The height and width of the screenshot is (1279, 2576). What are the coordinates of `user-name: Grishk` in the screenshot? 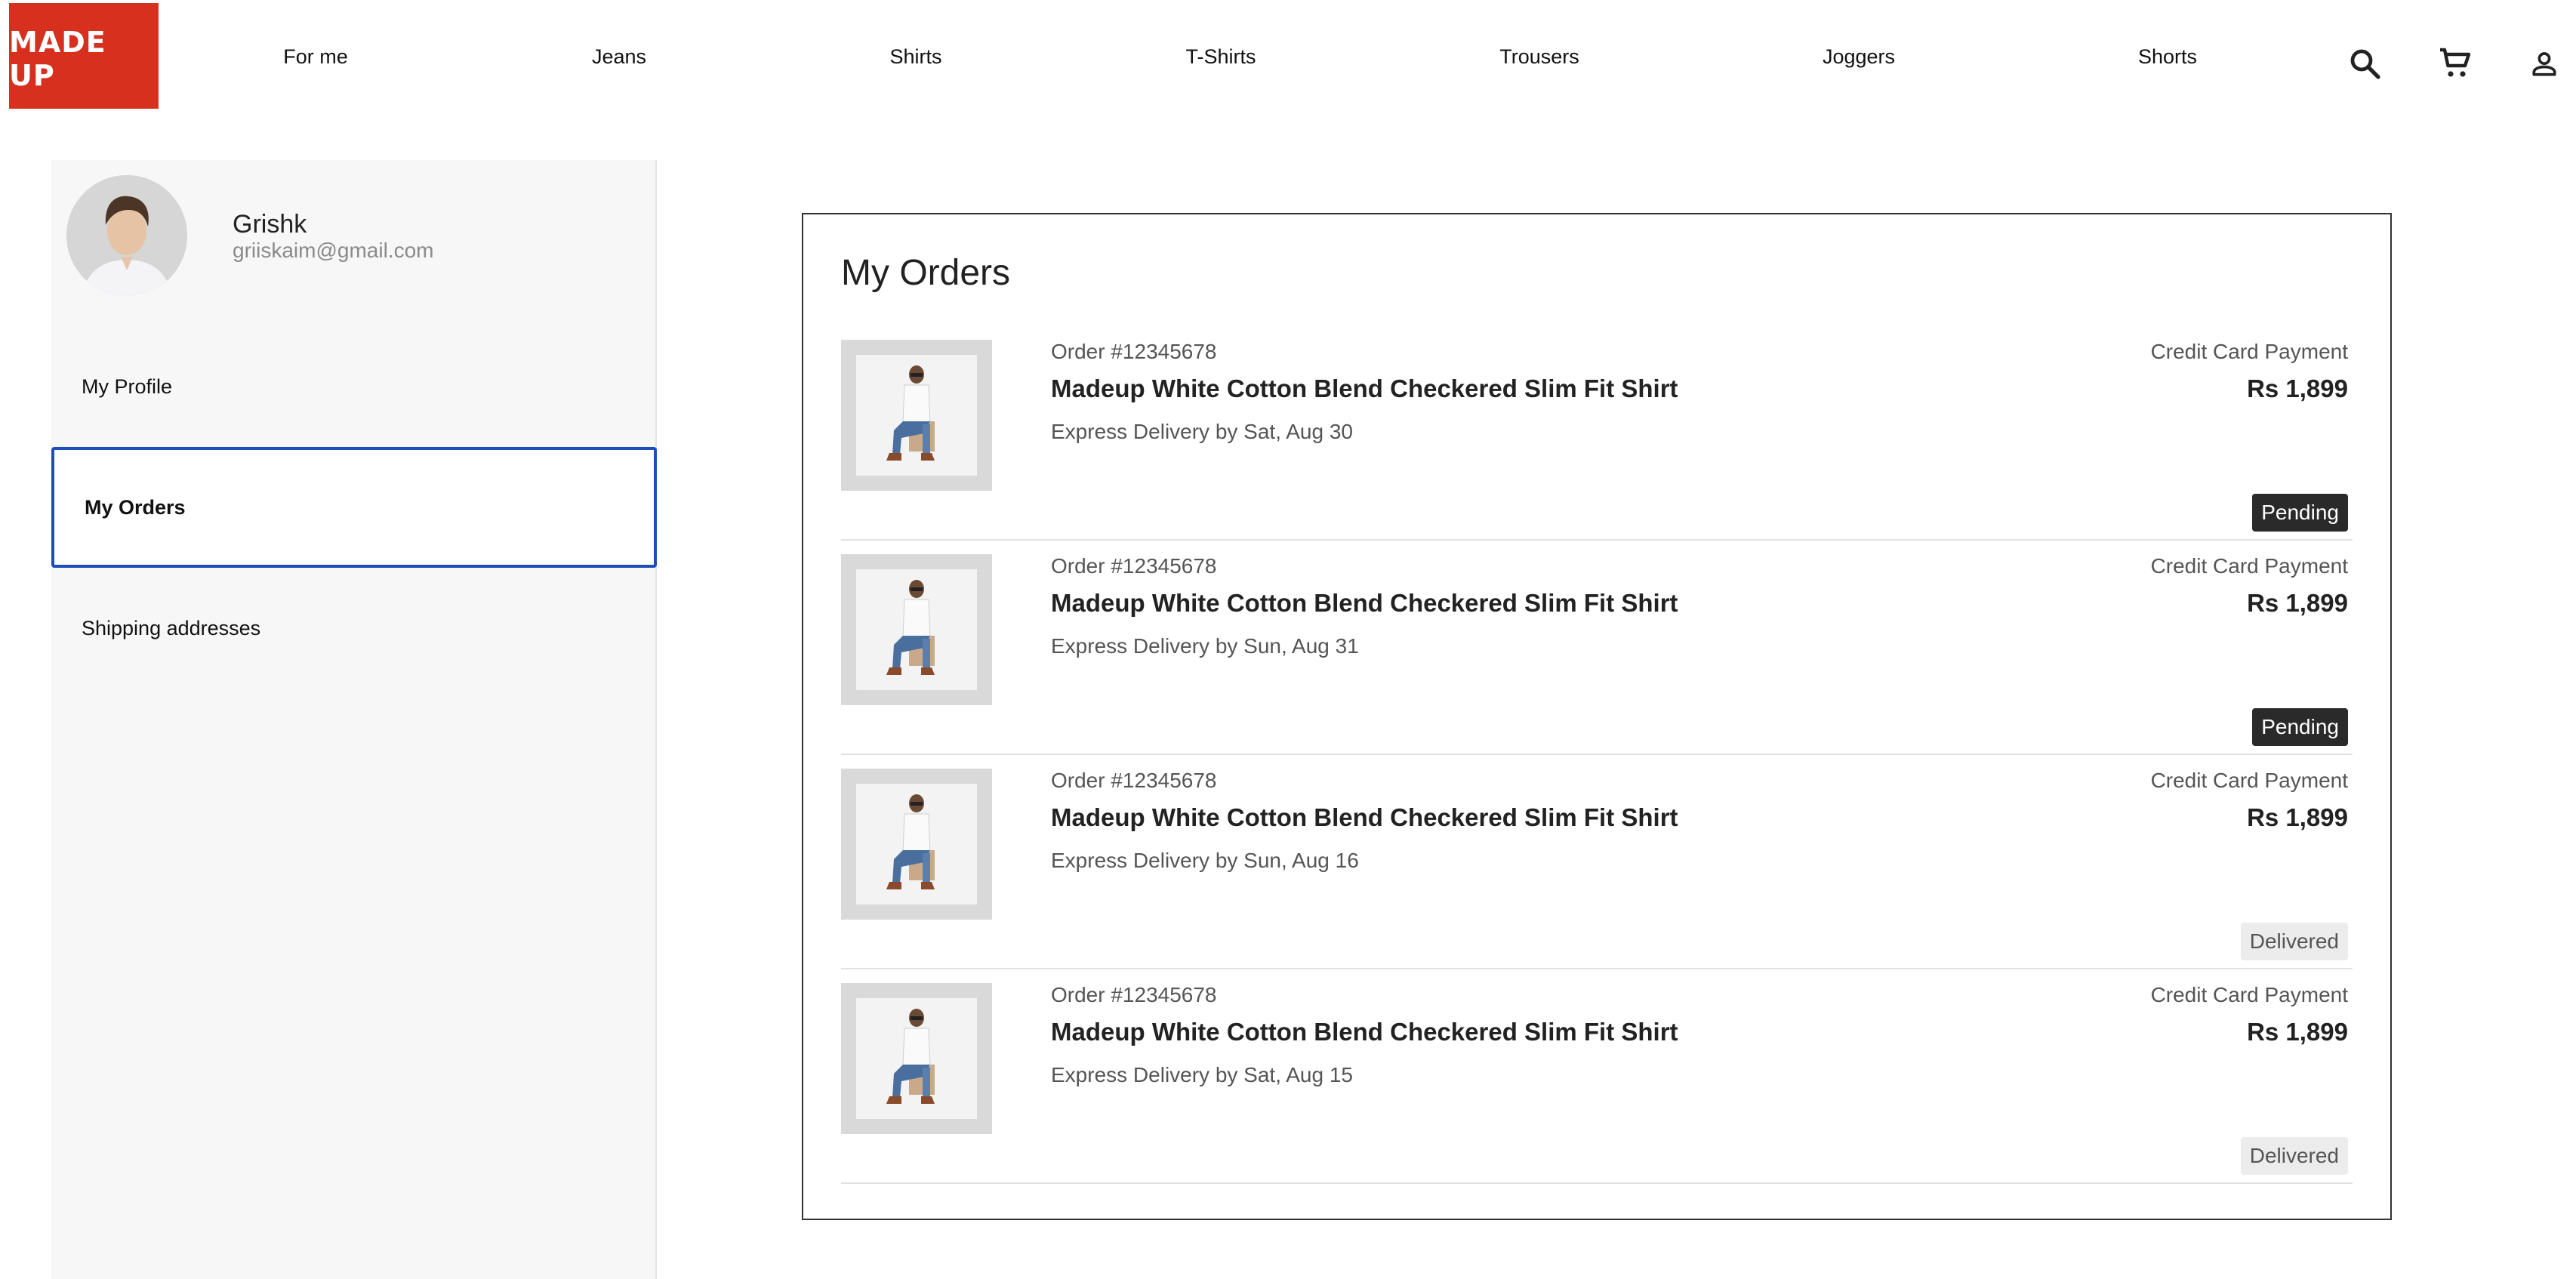 It's located at (270, 225).